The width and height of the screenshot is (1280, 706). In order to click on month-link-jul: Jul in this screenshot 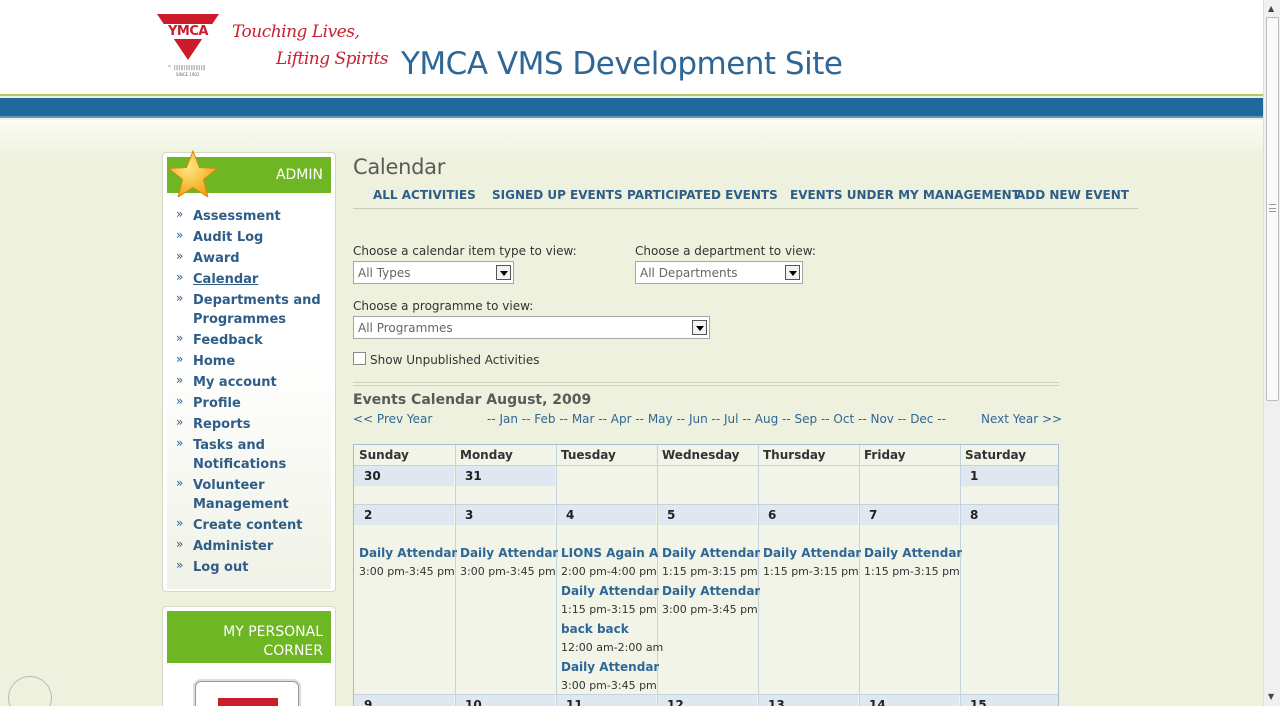, I will do `click(731, 419)`.